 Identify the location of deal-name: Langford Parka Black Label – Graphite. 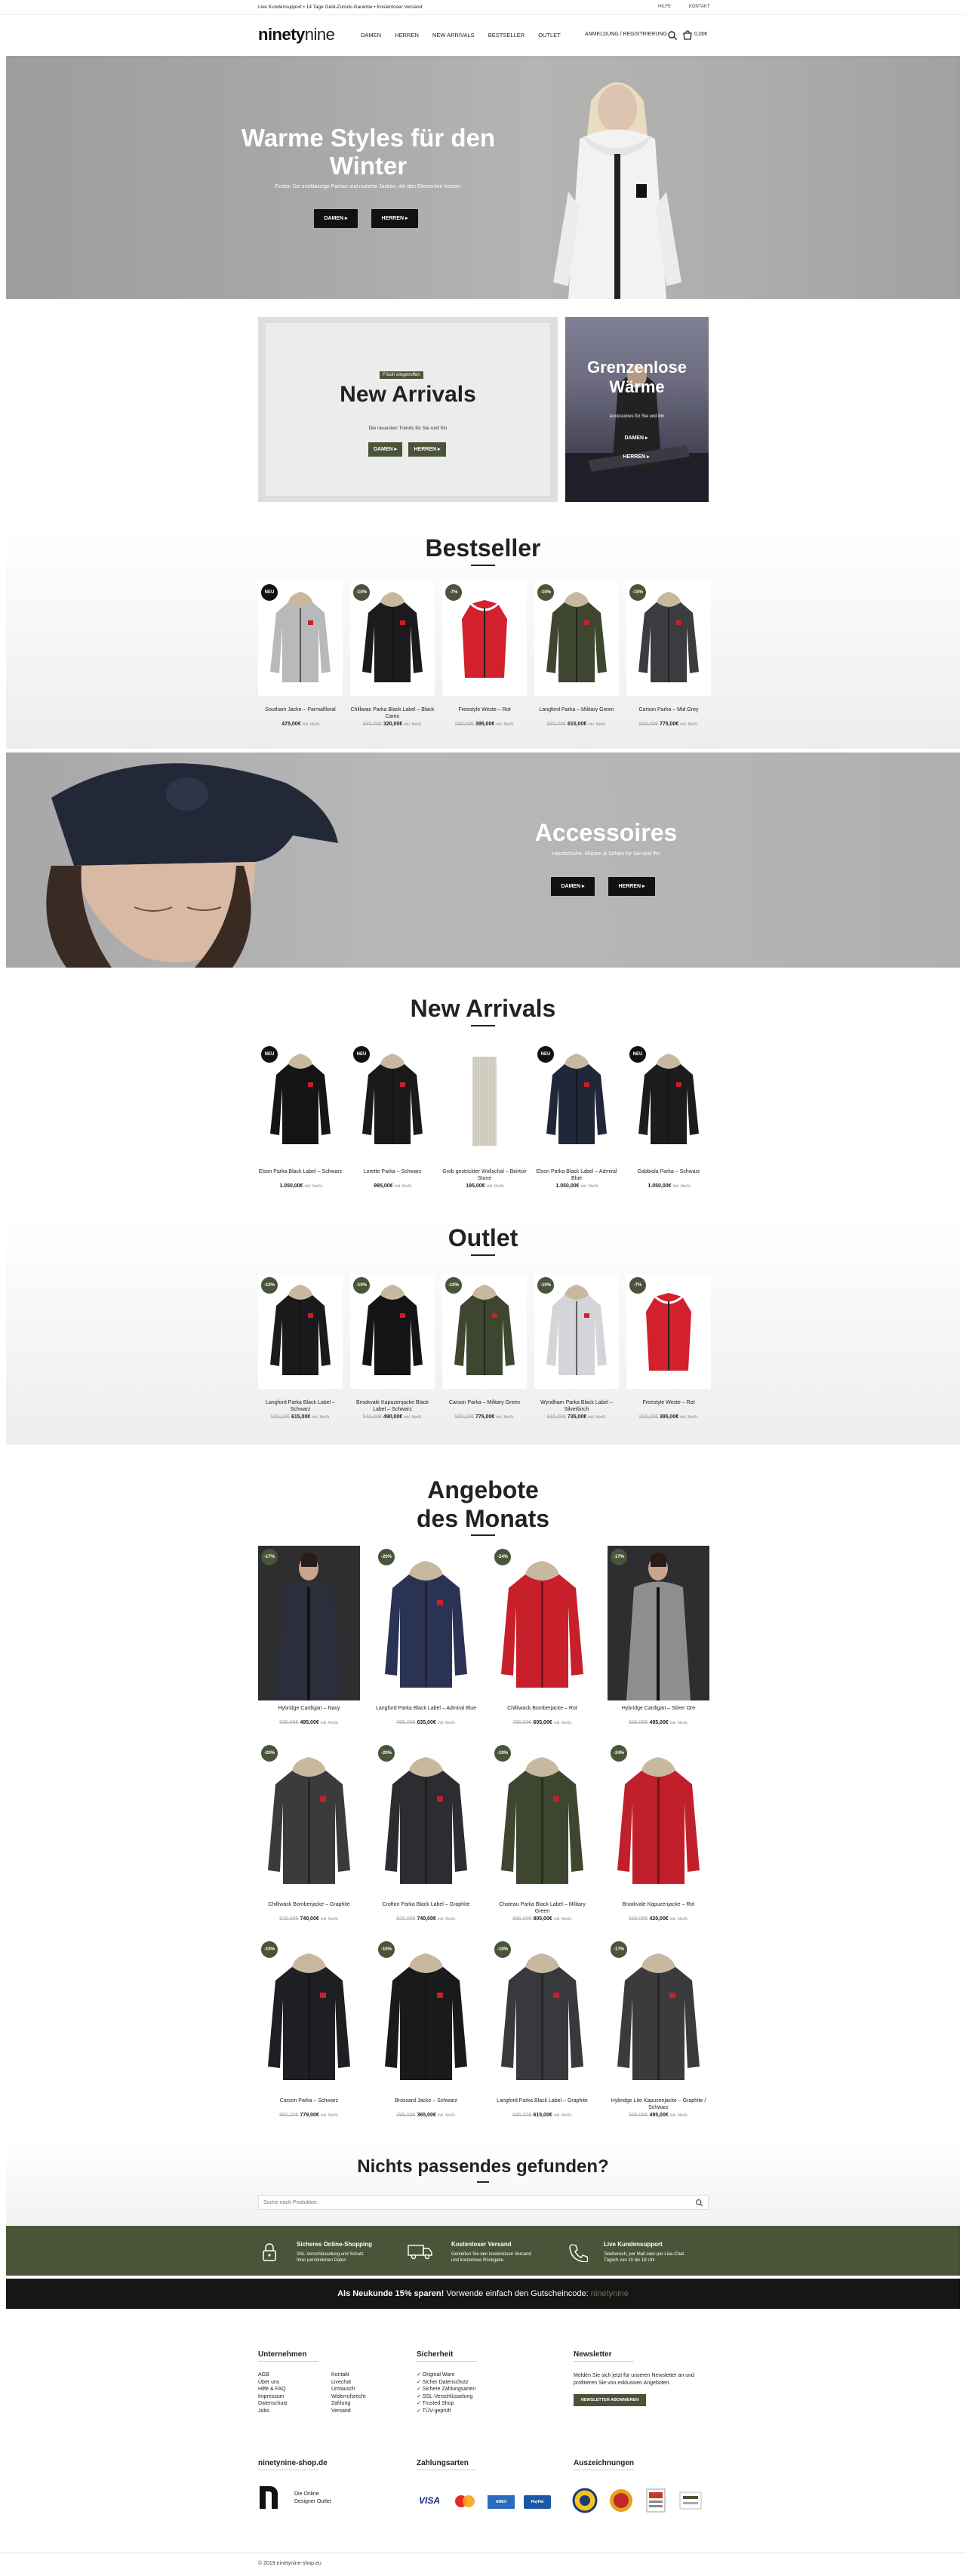
(542, 2100).